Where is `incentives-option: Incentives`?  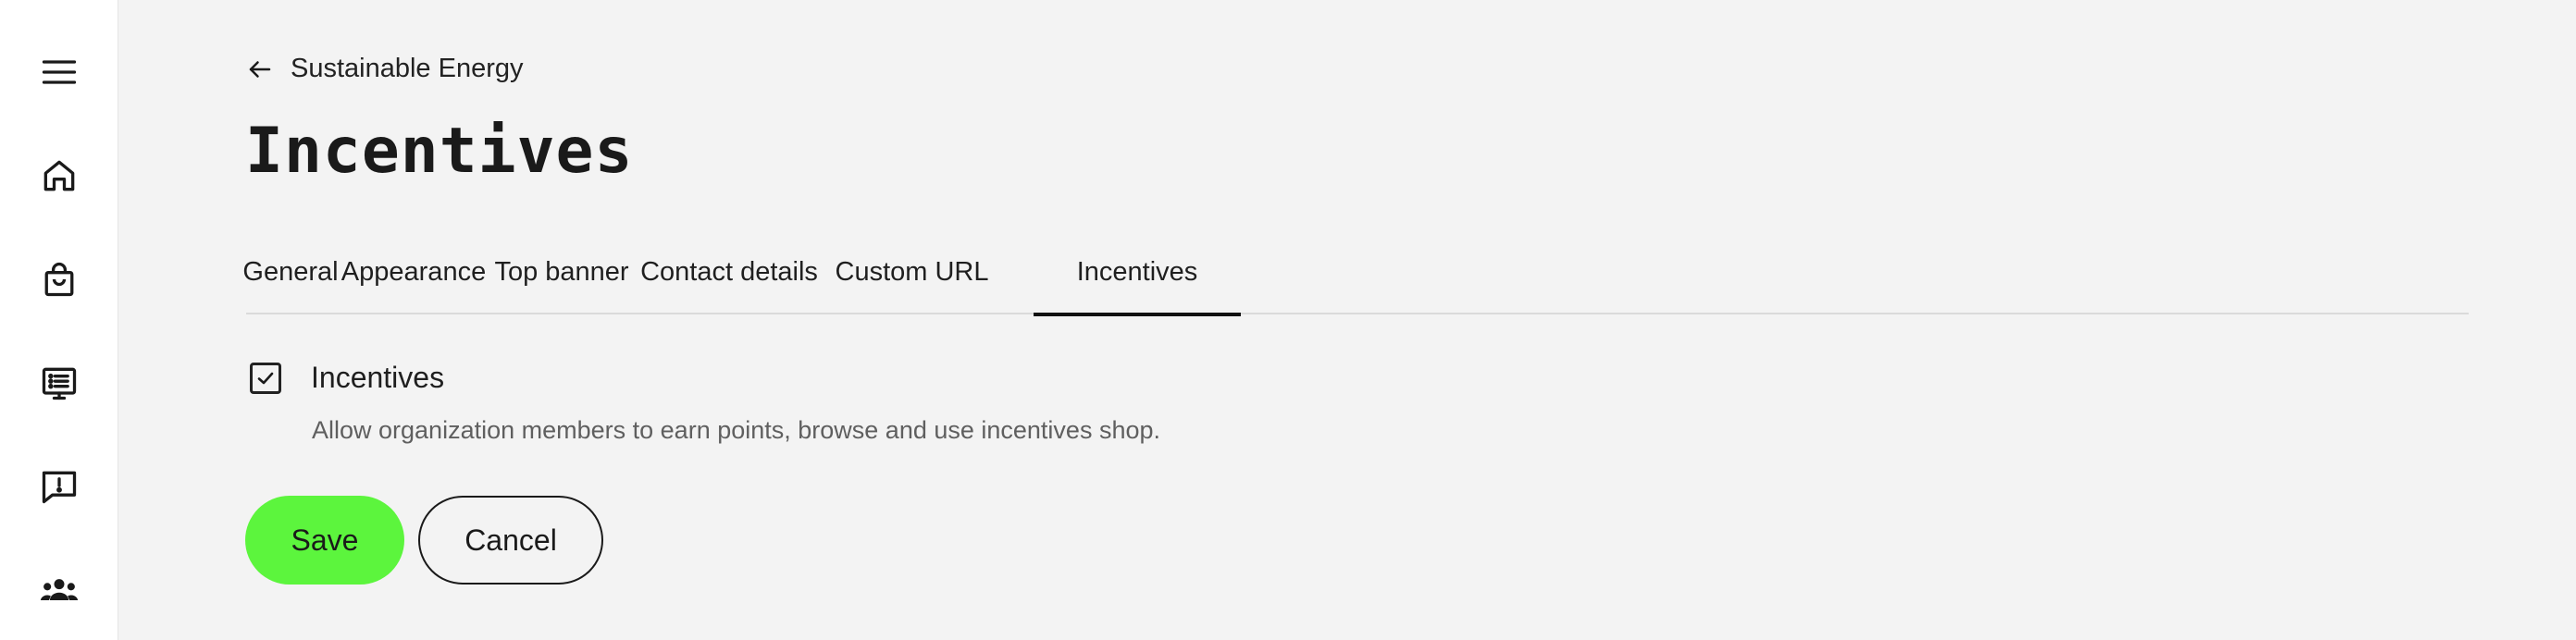 incentives-option: Incentives is located at coordinates (347, 378).